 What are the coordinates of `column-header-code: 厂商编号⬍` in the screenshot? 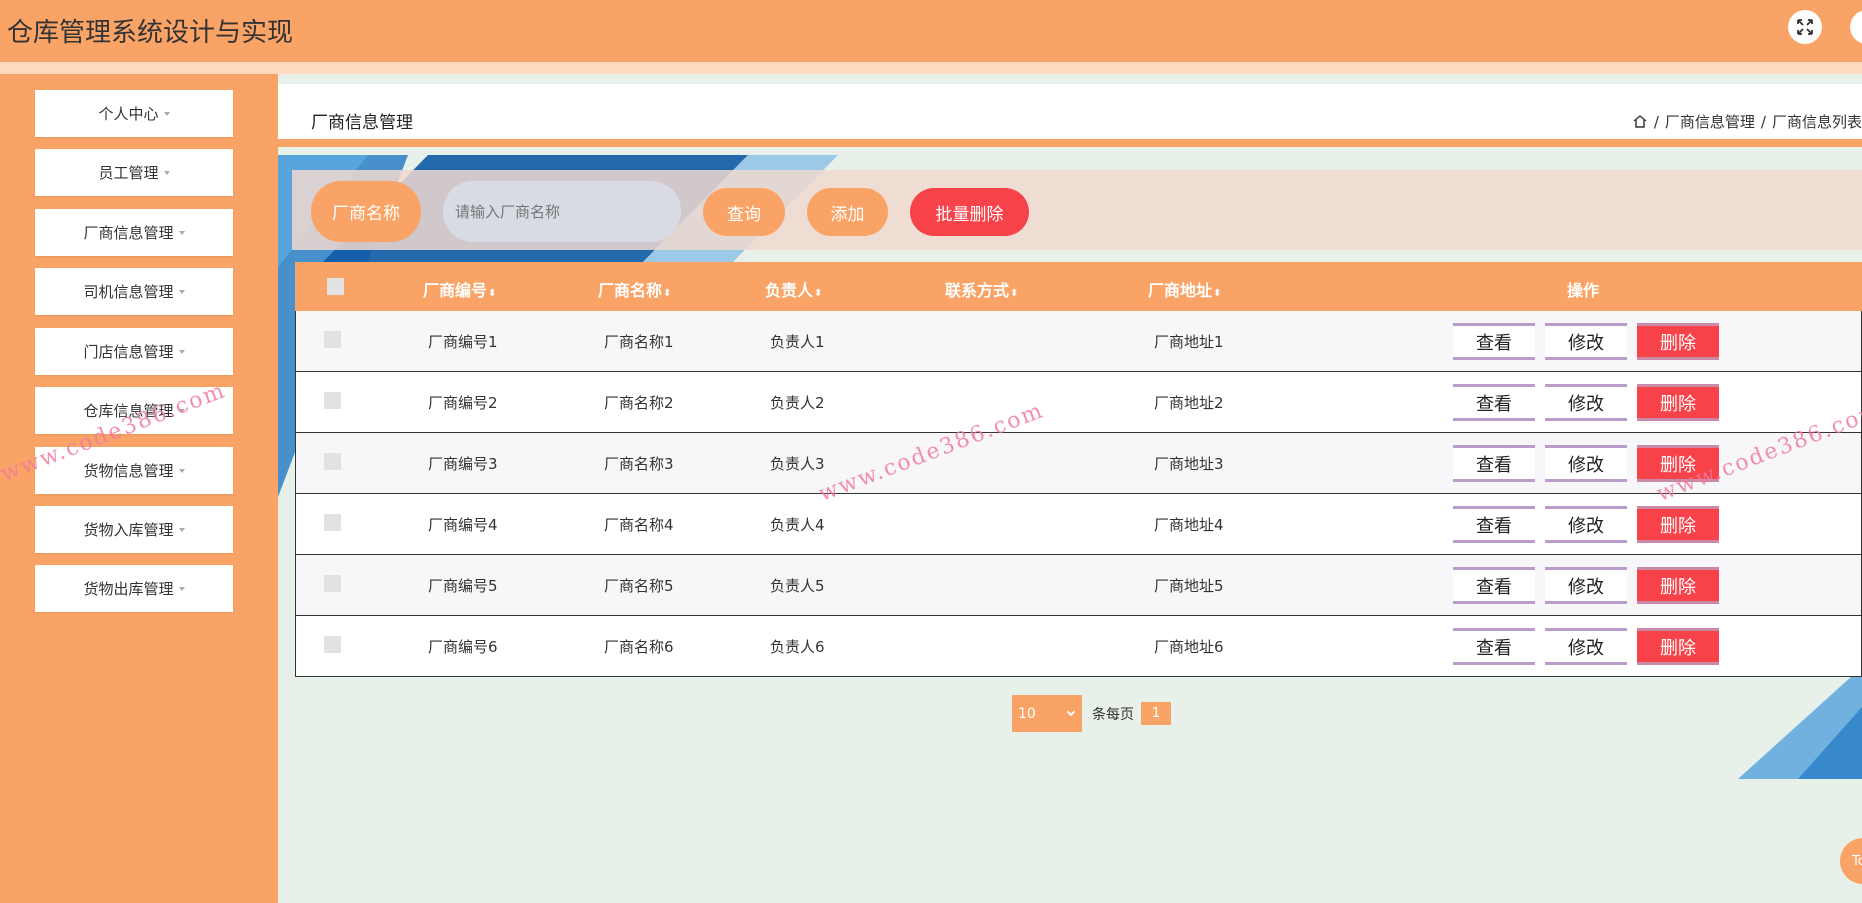 It's located at (459, 289).